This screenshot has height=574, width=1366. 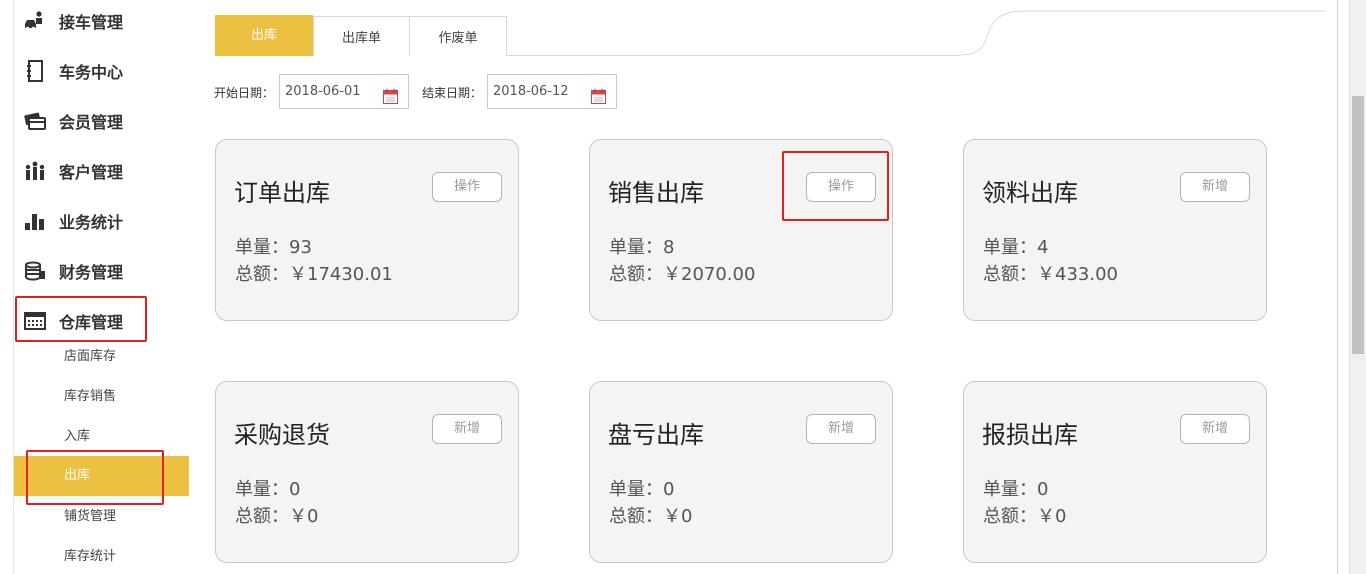 What do you see at coordinates (1030, 435) in the screenshot?
I see `card-title: 报损出库` at bounding box center [1030, 435].